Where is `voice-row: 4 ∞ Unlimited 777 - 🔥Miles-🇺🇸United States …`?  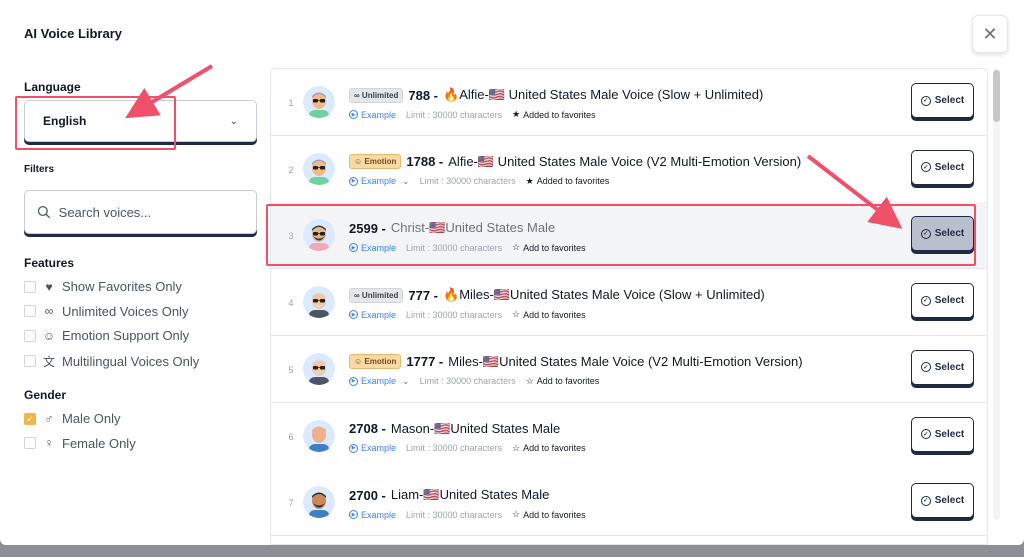
voice-row: 4 ∞ Unlimited 777 - 🔥Miles-🇺🇸United States … is located at coordinates (629, 303).